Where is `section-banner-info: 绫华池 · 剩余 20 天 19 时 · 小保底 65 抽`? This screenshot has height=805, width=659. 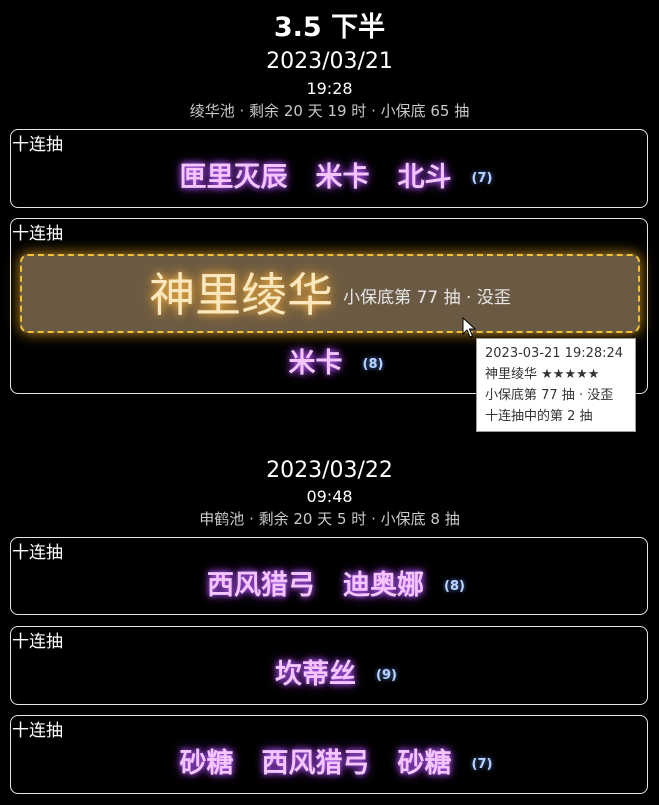 section-banner-info: 绫华池 · 剩余 20 天 19 时 · 小保底 65 抽 is located at coordinates (329, 111).